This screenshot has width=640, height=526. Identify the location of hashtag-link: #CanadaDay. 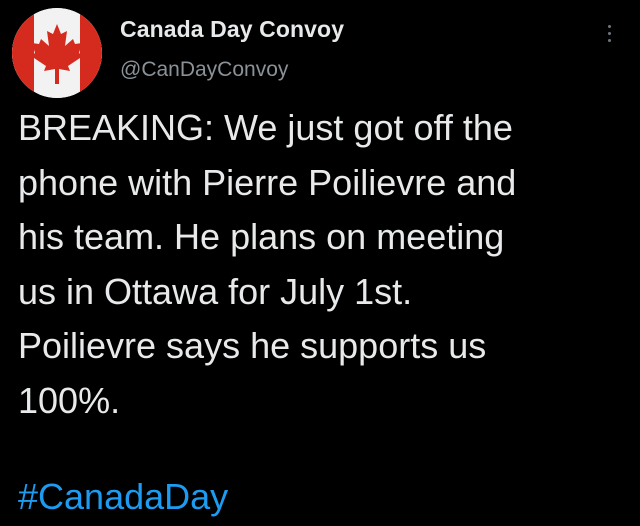
(123, 497).